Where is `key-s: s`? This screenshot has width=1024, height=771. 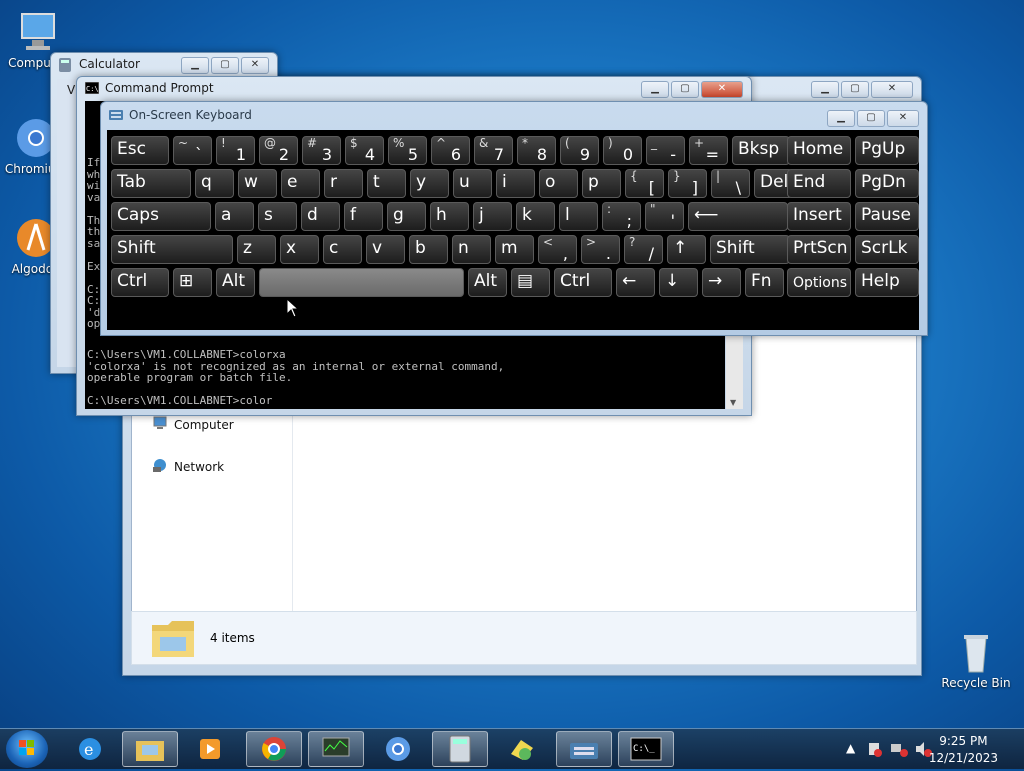 key-s: s is located at coordinates (277, 216).